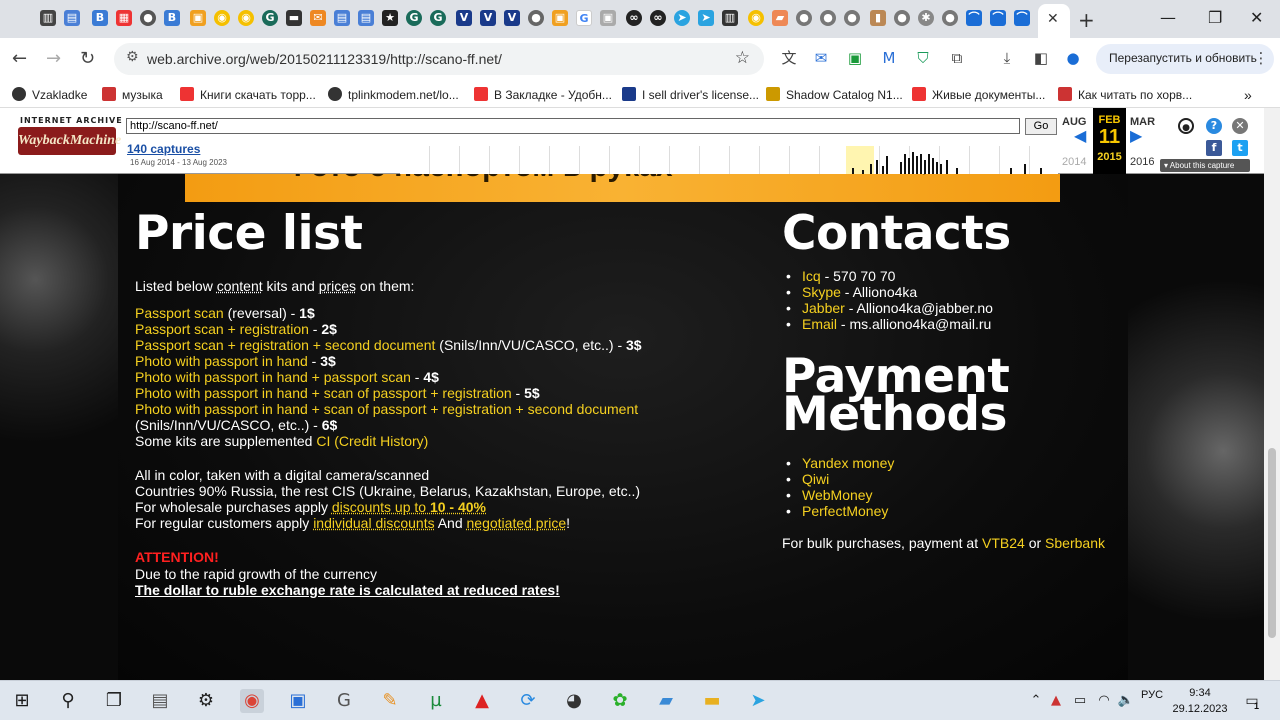 The image size is (1280, 720). What do you see at coordinates (1215, 17) in the screenshot?
I see `restore-icon: ❐` at bounding box center [1215, 17].